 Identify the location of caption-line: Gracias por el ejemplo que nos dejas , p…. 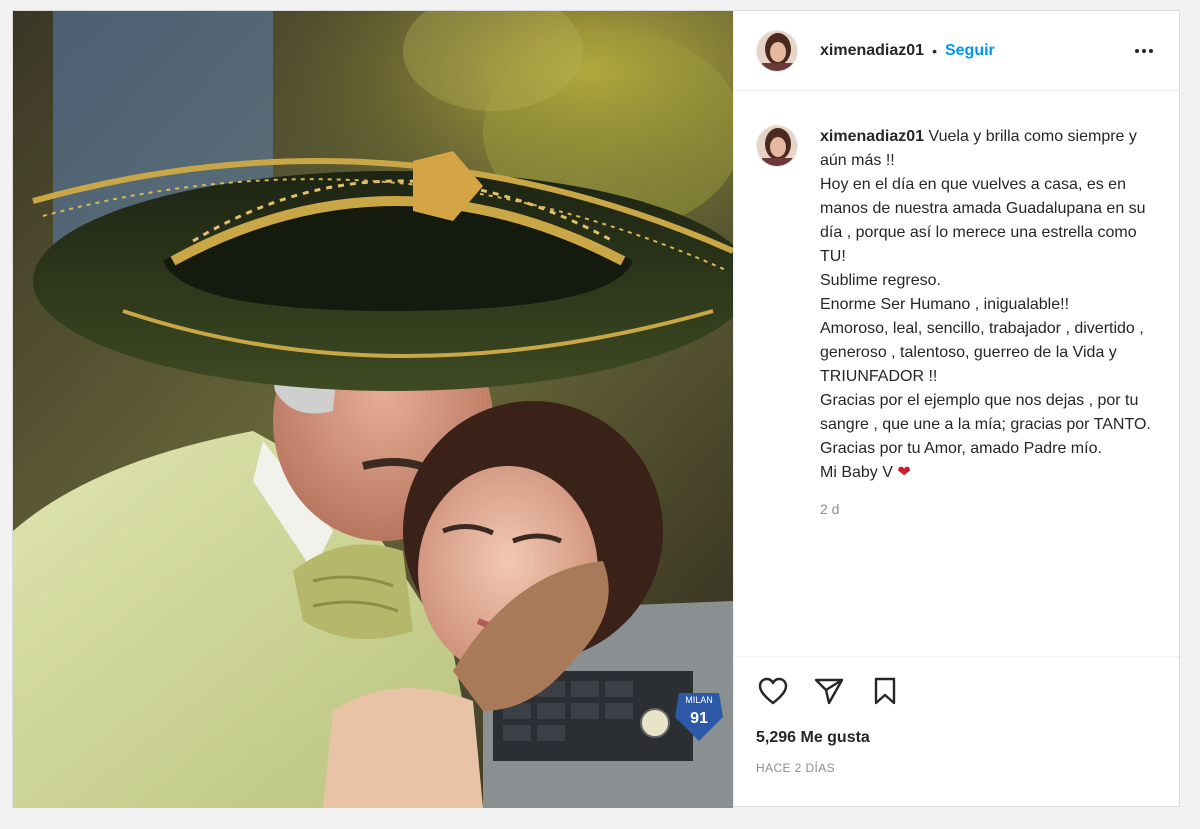
(985, 412).